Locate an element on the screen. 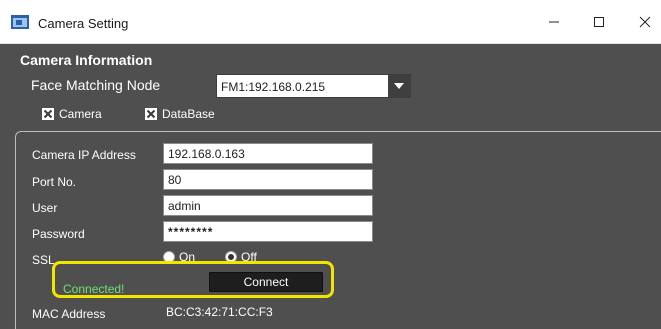  user-field: admin is located at coordinates (268, 205).